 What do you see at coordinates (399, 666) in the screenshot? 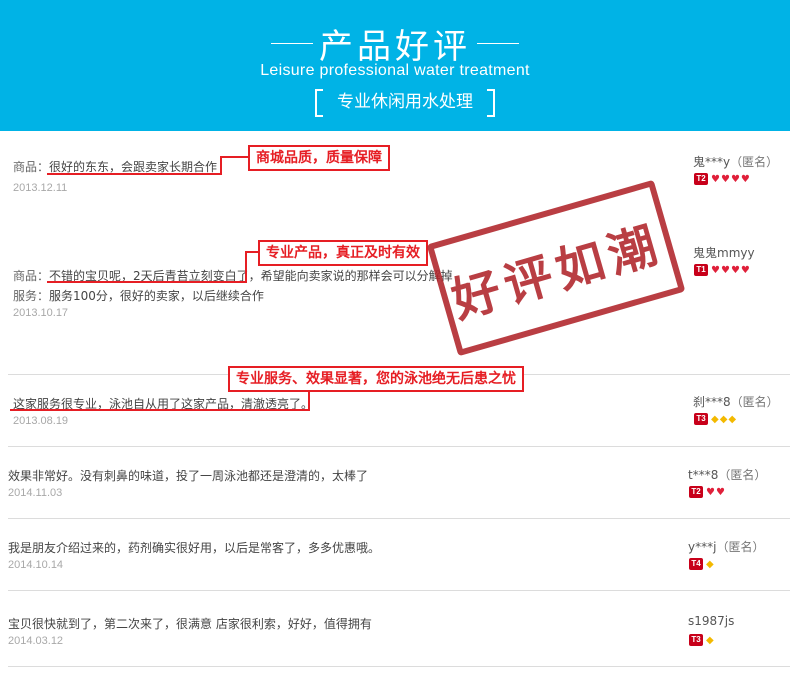
I see `review-divider` at bounding box center [399, 666].